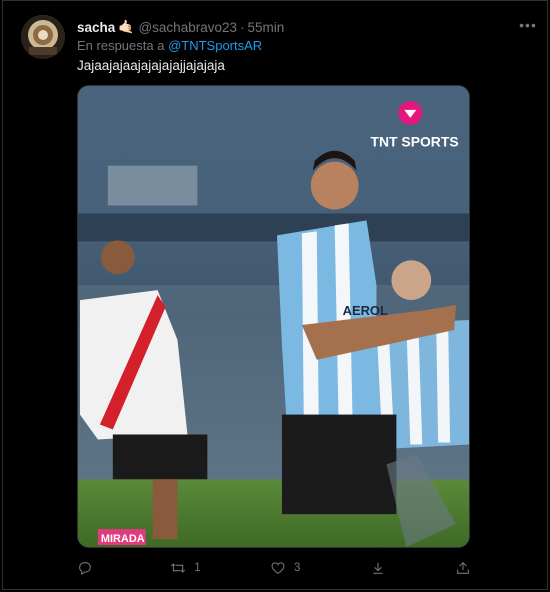  I want to click on download-icon, so click(378, 568).